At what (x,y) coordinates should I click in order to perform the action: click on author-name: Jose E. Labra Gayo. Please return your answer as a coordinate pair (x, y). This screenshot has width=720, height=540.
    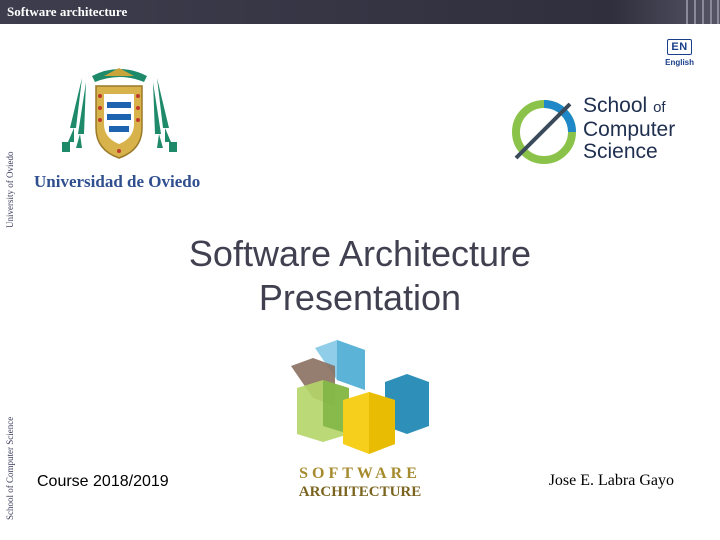
    Looking at the image, I should click on (611, 480).